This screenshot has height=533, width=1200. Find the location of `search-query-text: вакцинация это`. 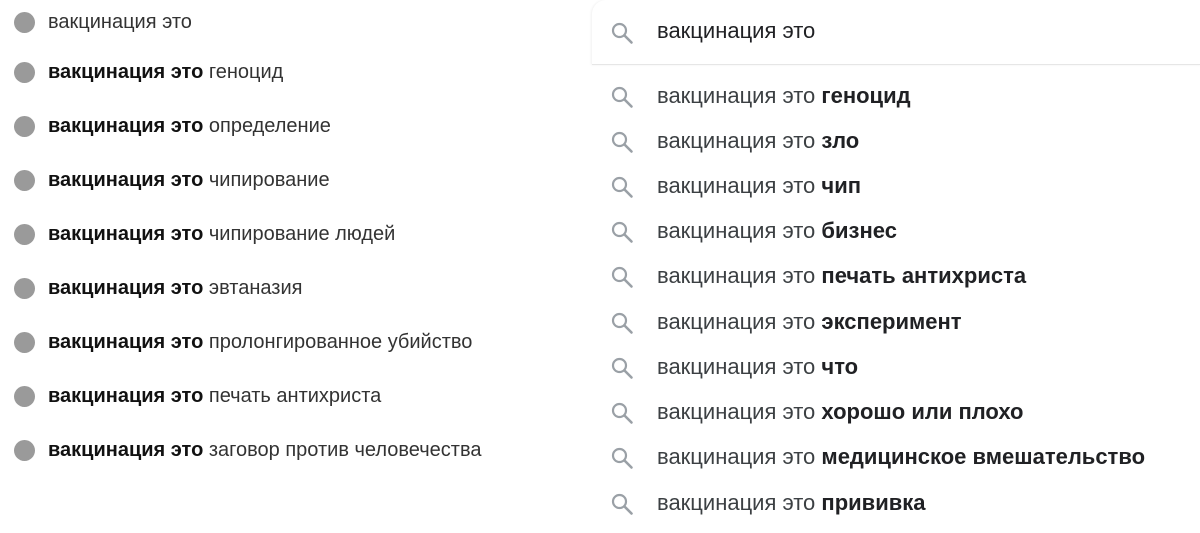

search-query-text: вакцинация это is located at coordinates (736, 30).